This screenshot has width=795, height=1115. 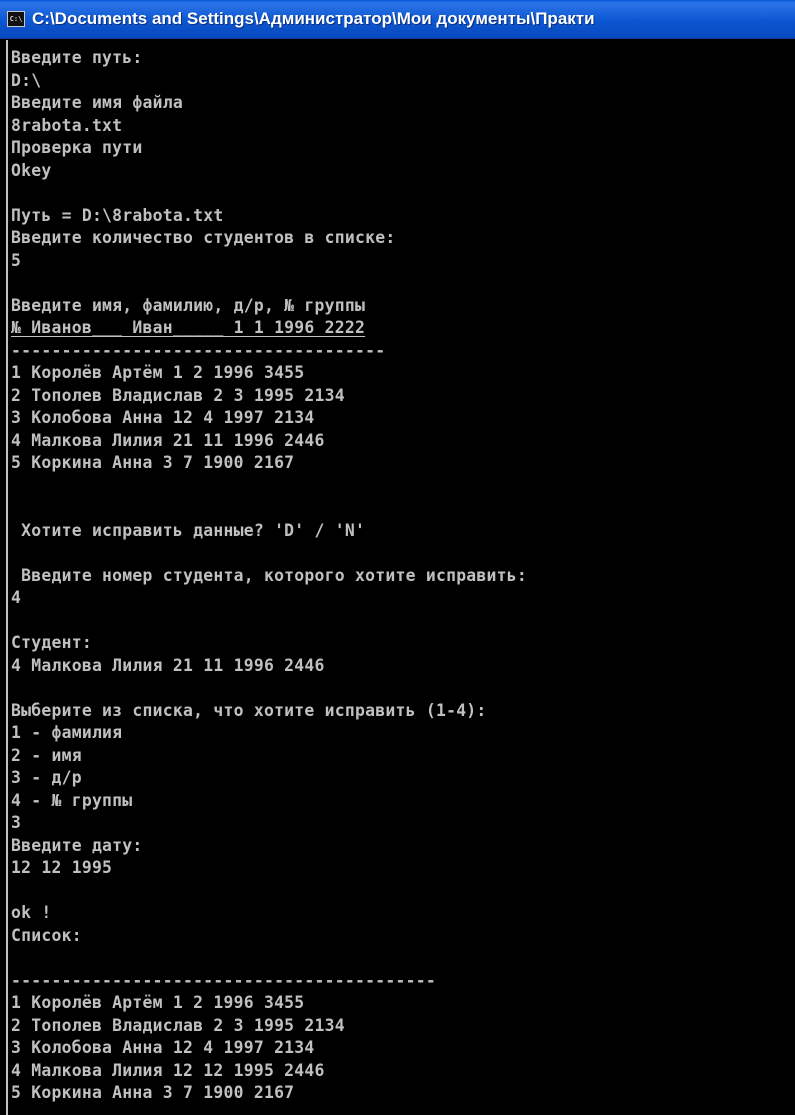 What do you see at coordinates (16, 260) in the screenshot?
I see `console-line: 5` at bounding box center [16, 260].